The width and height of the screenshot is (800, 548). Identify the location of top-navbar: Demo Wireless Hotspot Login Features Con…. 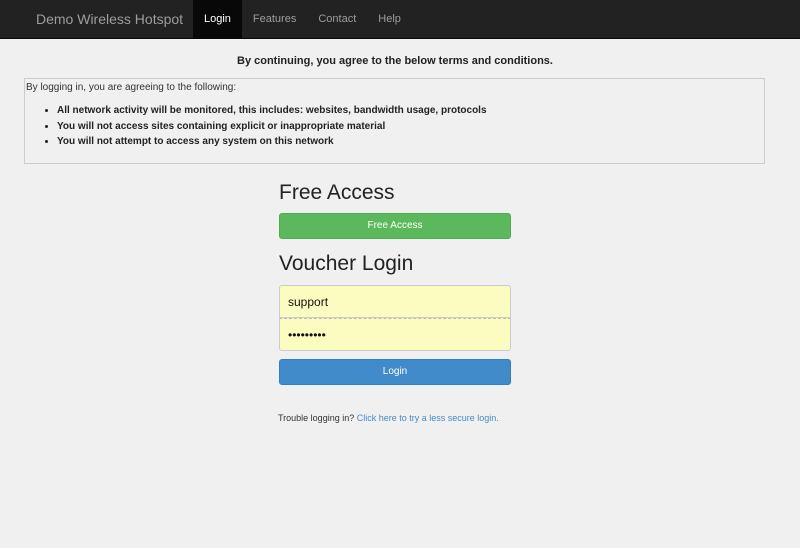
(400, 19).